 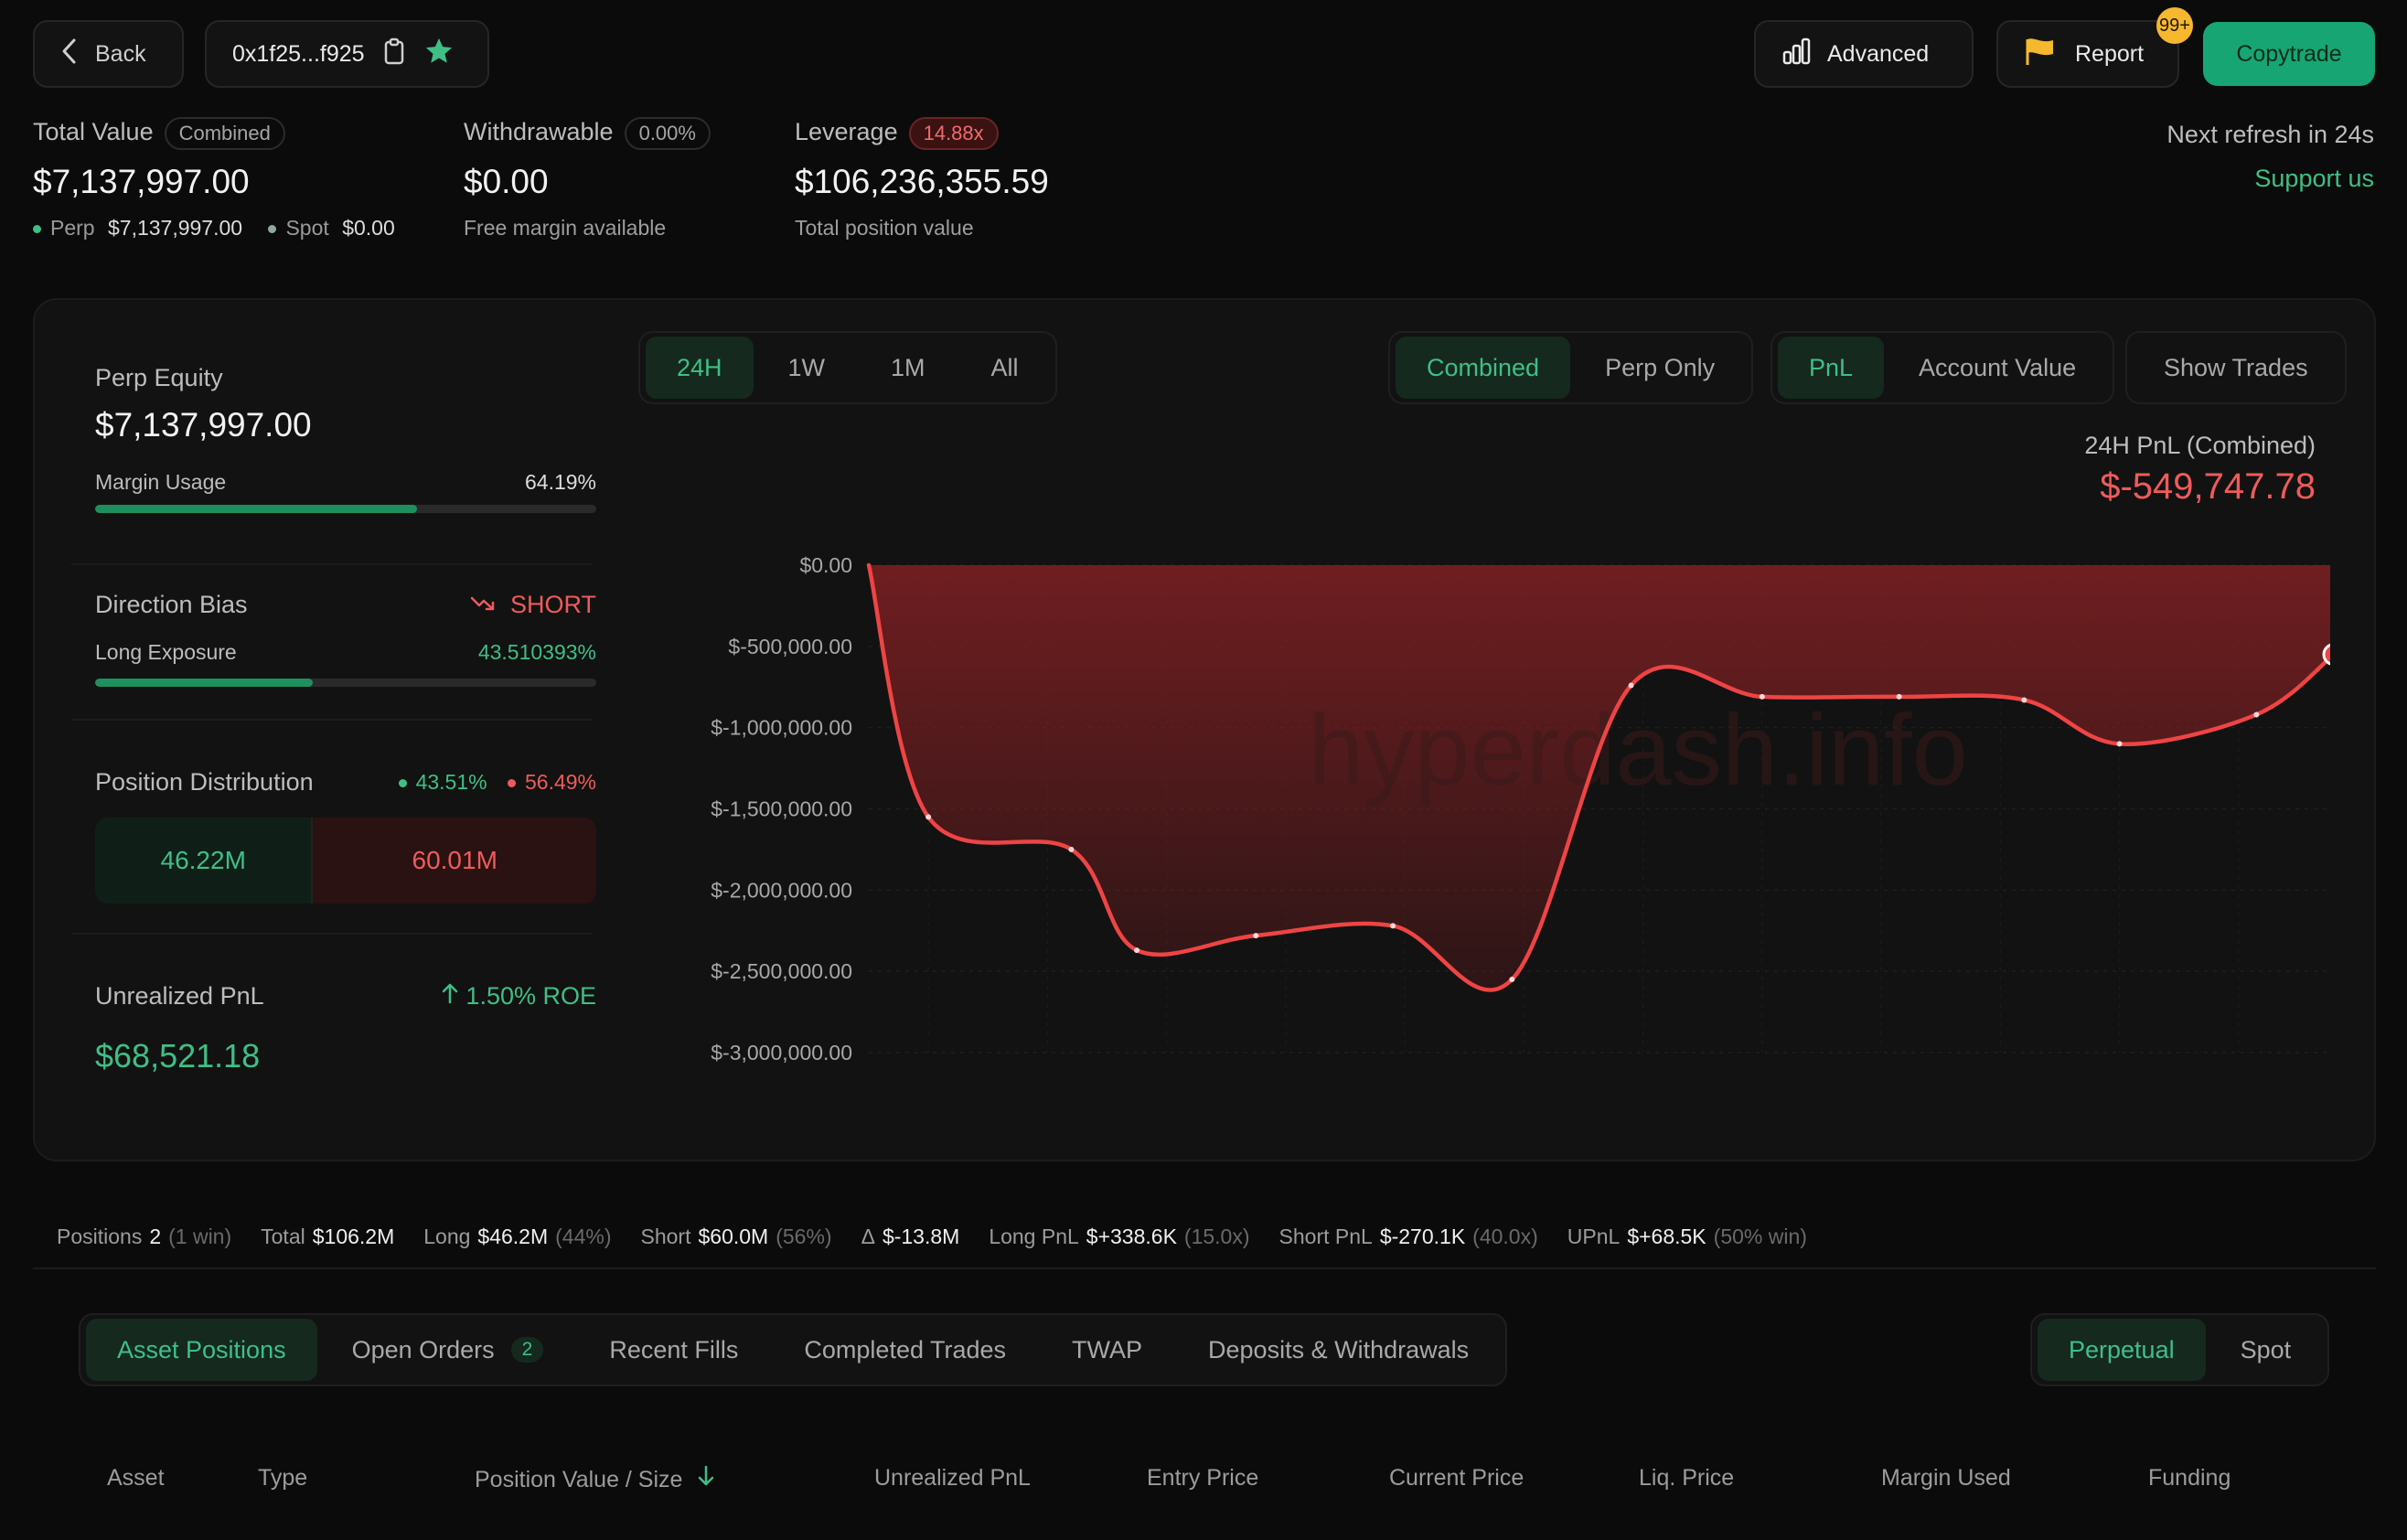 What do you see at coordinates (204, 861) in the screenshot?
I see `long-segment: 46.22M` at bounding box center [204, 861].